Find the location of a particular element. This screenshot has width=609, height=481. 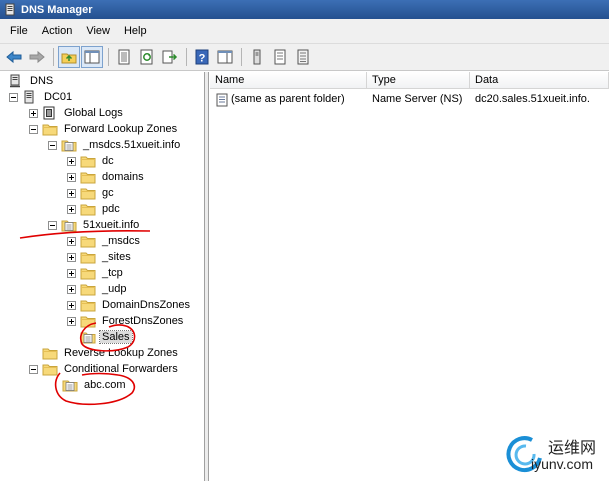

forward-icon is located at coordinates (37, 57).